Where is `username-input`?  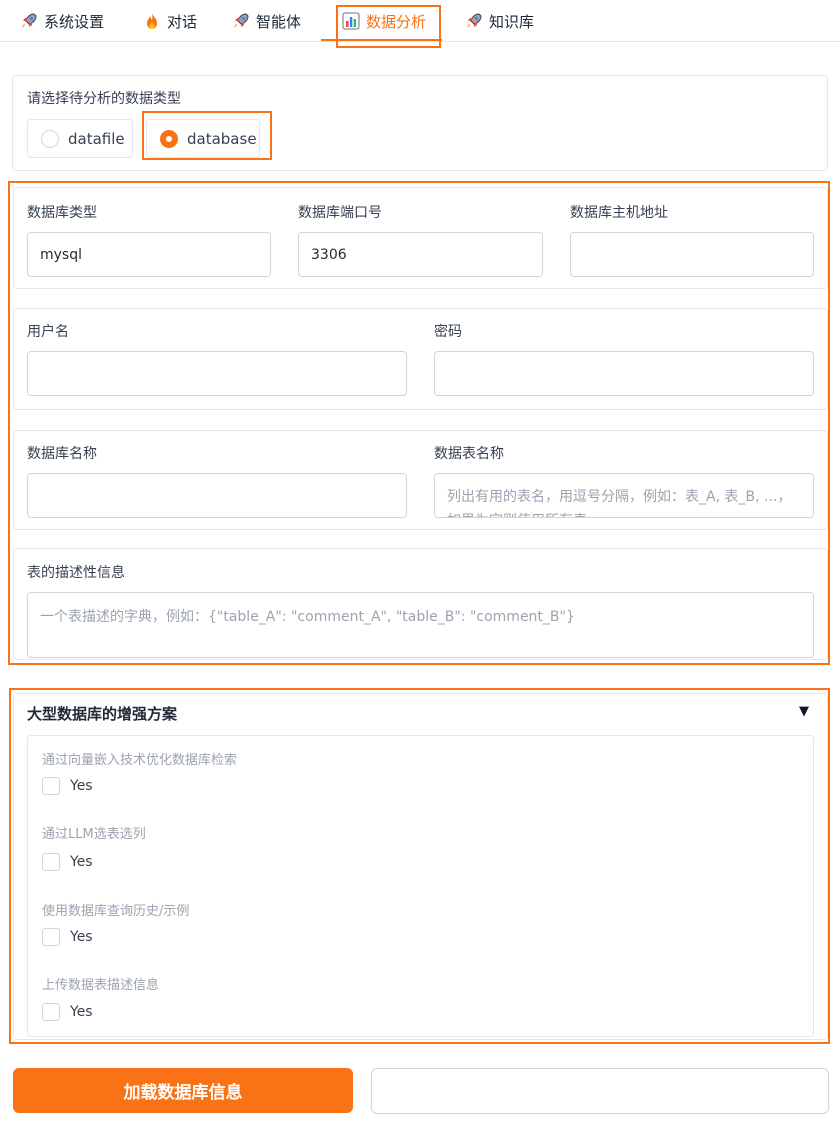 username-input is located at coordinates (217, 373).